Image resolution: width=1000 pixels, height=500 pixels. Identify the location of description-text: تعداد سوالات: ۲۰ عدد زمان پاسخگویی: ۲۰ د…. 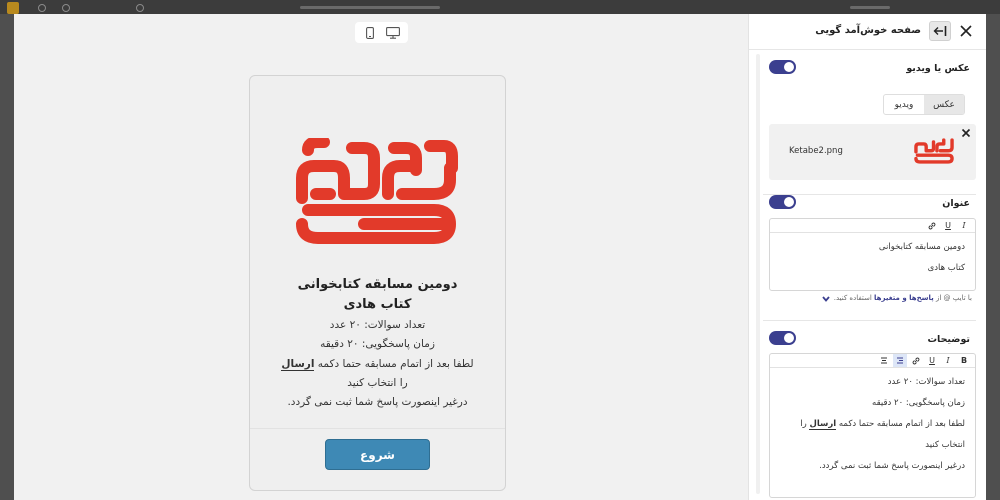
(872, 422).